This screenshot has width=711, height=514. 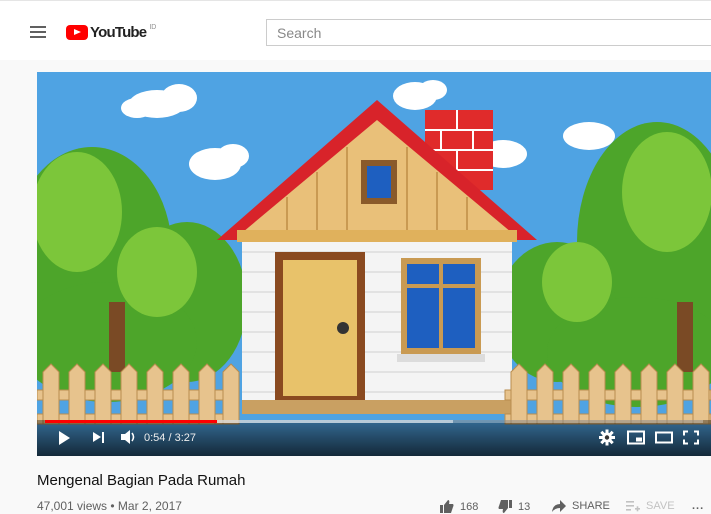 What do you see at coordinates (664, 437) in the screenshot?
I see `theater-icon` at bounding box center [664, 437].